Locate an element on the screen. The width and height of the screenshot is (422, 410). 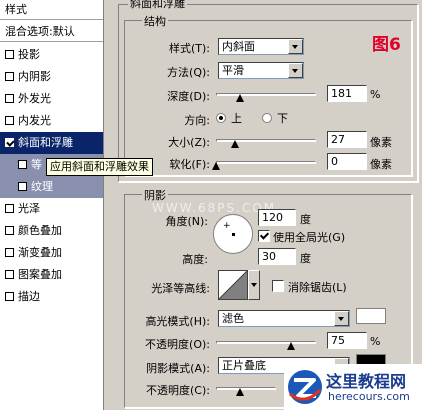
style-item-color-overlay: 颜色叠加 is located at coordinates (51, 231).